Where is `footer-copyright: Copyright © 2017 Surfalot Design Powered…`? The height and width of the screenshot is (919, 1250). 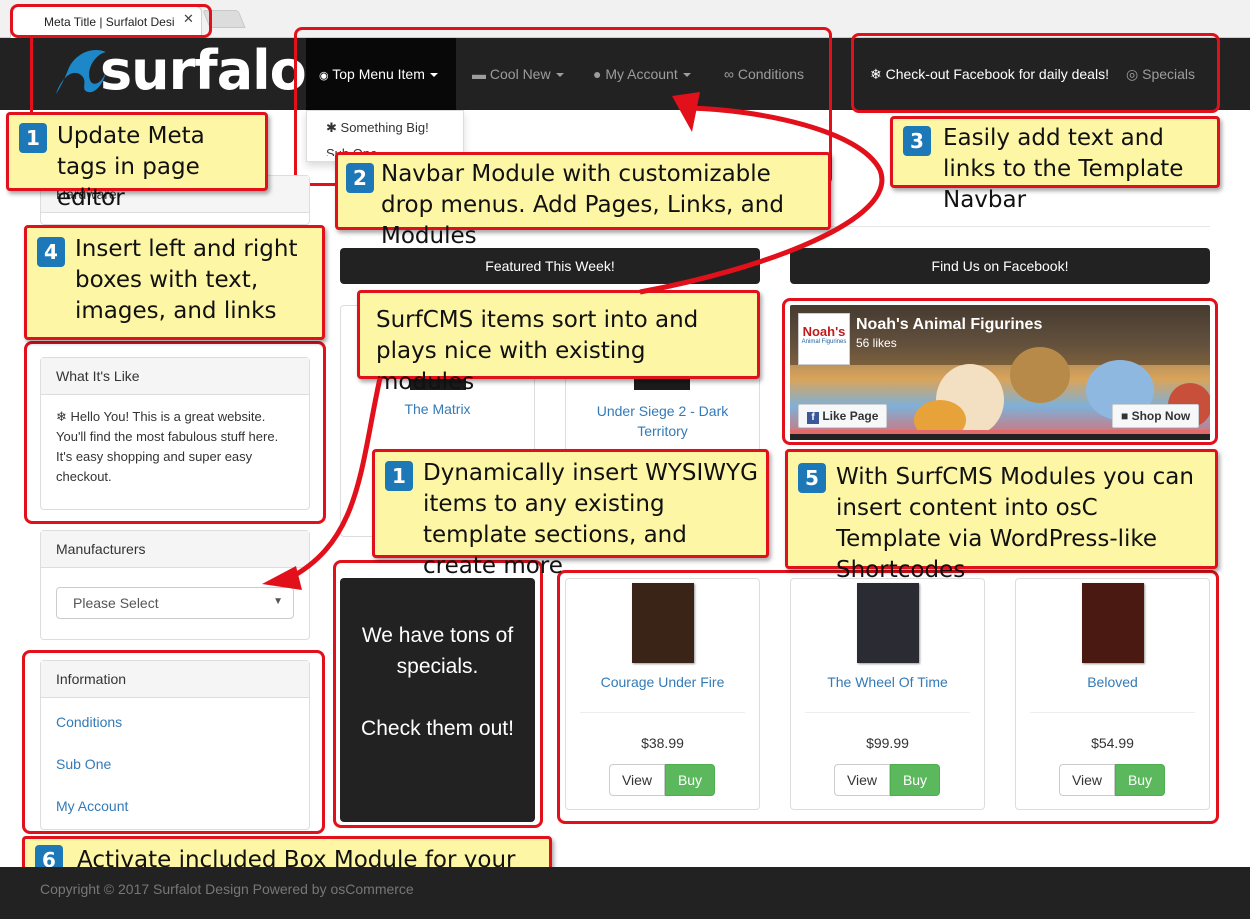
footer-copyright: Copyright © 2017 Surfalot Design Powered… is located at coordinates (227, 889).